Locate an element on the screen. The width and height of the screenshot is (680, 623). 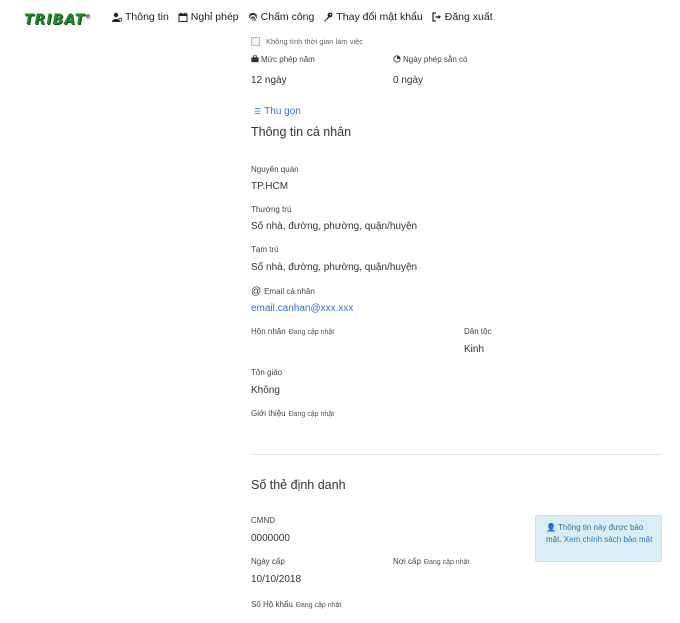
marriage-label-text: Hôn nhân is located at coordinates (268, 331).